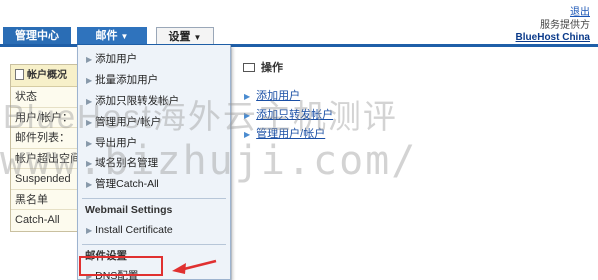 The image size is (598, 280). Describe the element at coordinates (278, 96) in the screenshot. I see `add-user-link: 添加用户` at that location.